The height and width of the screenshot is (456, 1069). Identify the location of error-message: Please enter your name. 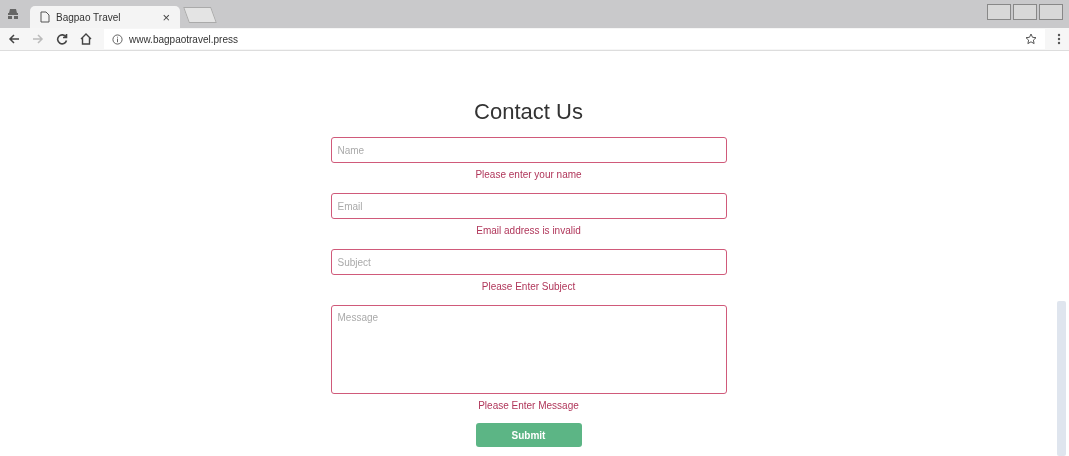
(528, 174).